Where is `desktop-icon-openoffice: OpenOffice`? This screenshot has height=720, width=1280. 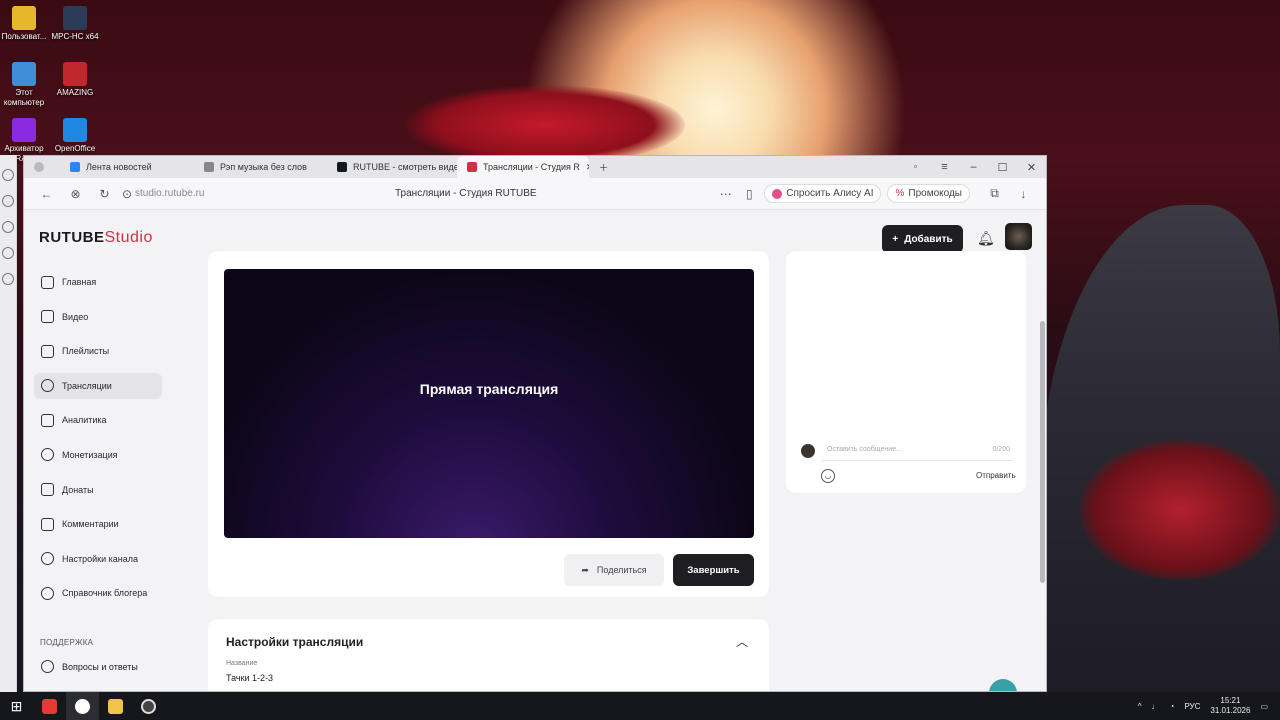
desktop-icon-openoffice: OpenOffice is located at coordinates (75, 136).